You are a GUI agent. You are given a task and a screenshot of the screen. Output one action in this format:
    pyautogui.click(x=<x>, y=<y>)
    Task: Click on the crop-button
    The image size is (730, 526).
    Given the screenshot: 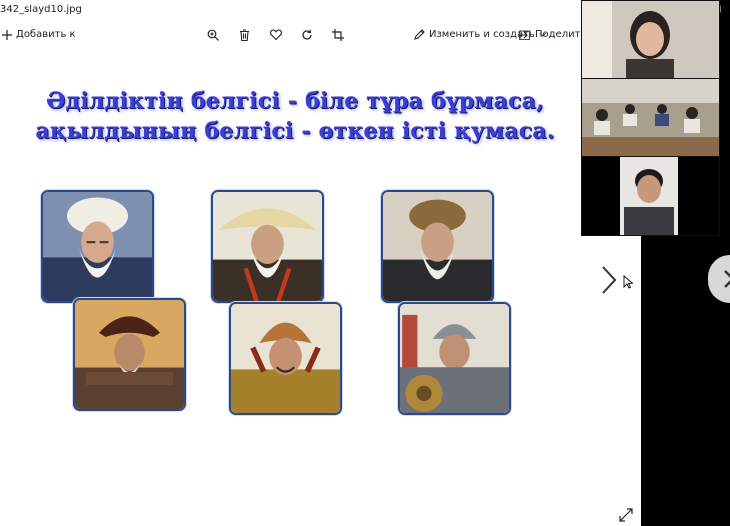 What is the action you would take?
    pyautogui.click(x=338, y=35)
    